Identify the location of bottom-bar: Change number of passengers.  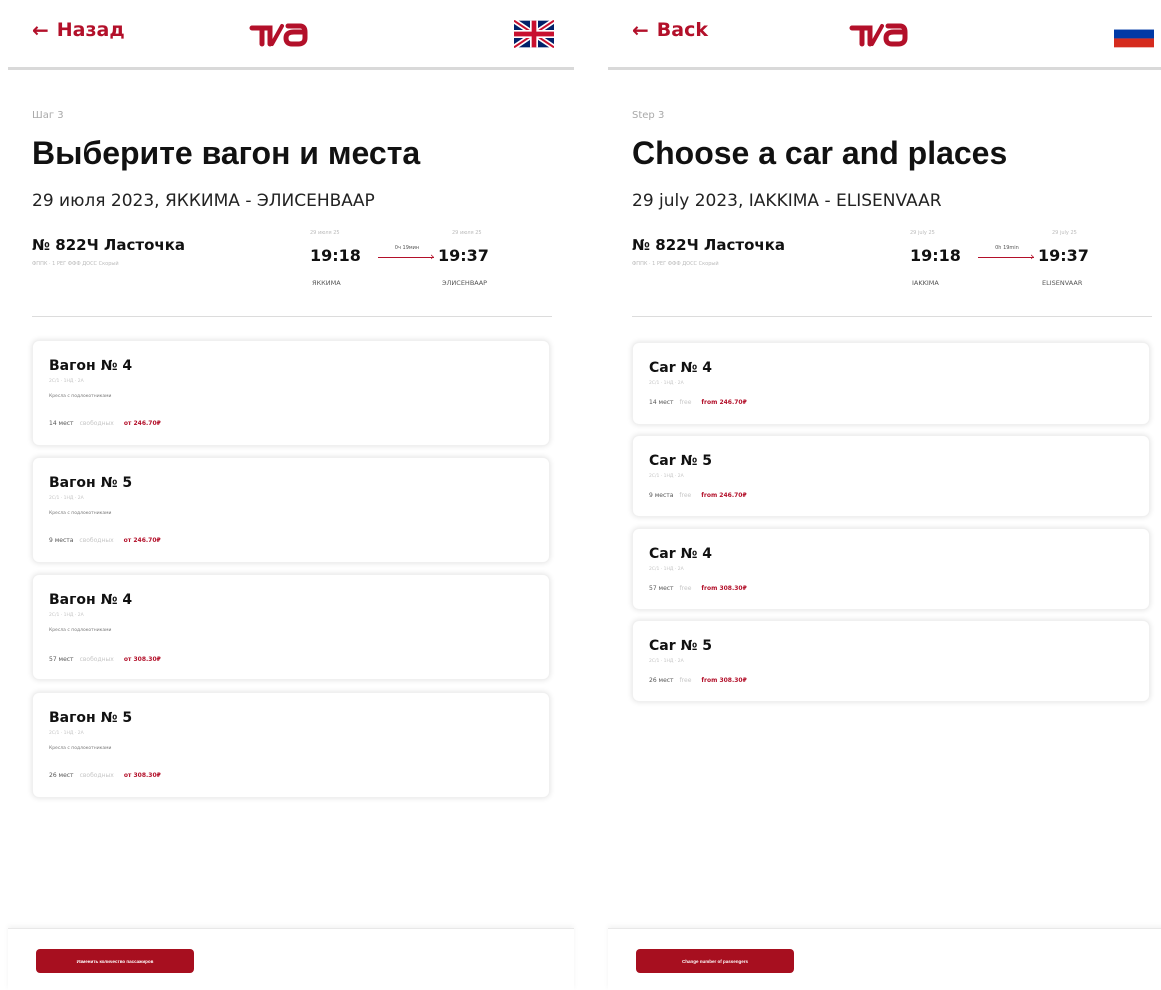
(884, 959).